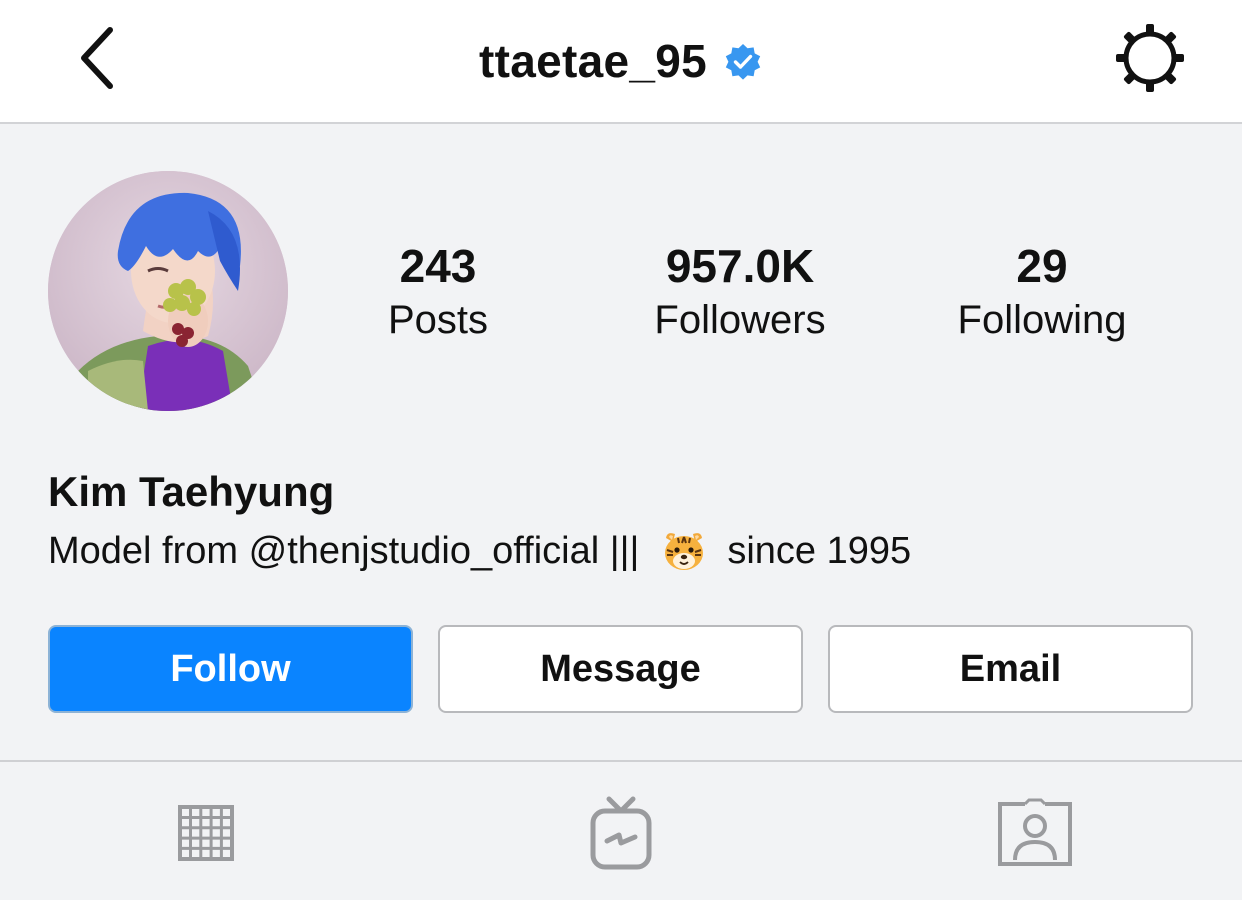 The image size is (1242, 900). I want to click on grid-icon, so click(206, 833).